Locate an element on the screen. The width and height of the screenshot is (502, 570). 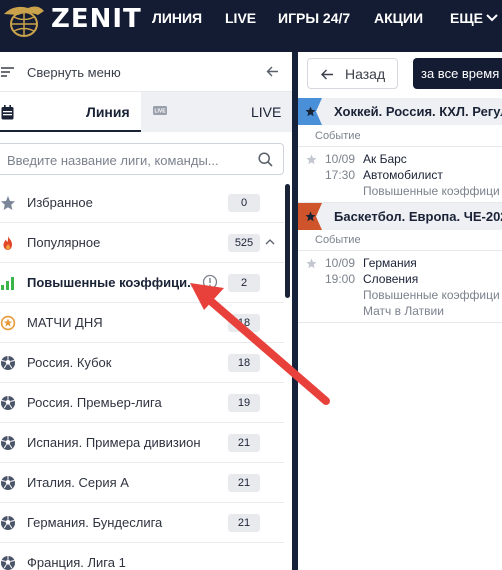
sidebar-item-spain-primera: Испания. Примера дивизион 21 is located at coordinates (142, 443).